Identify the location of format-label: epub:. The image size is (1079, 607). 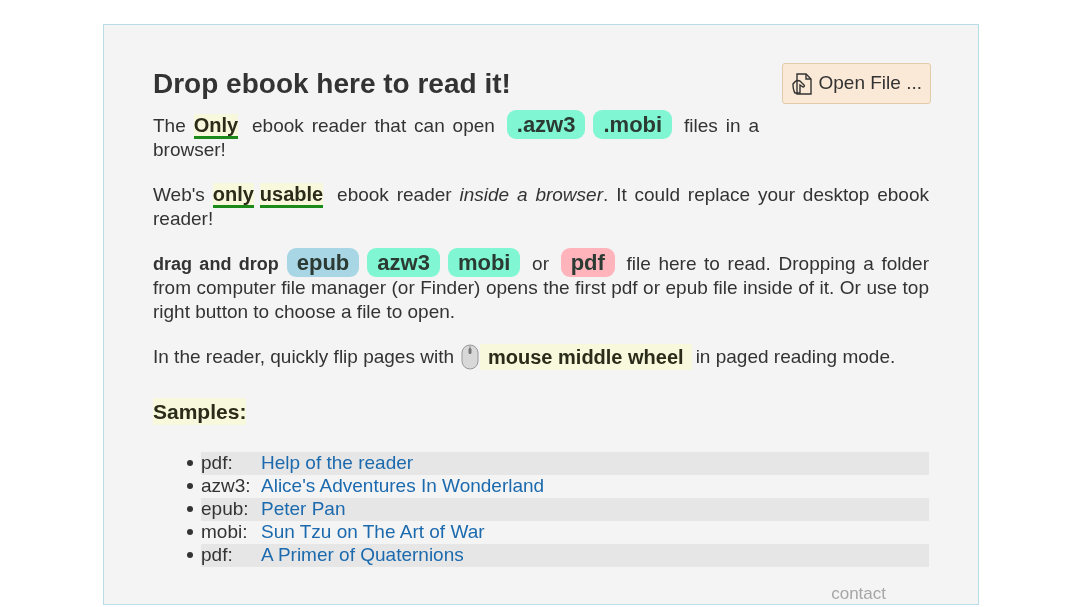
(225, 509).